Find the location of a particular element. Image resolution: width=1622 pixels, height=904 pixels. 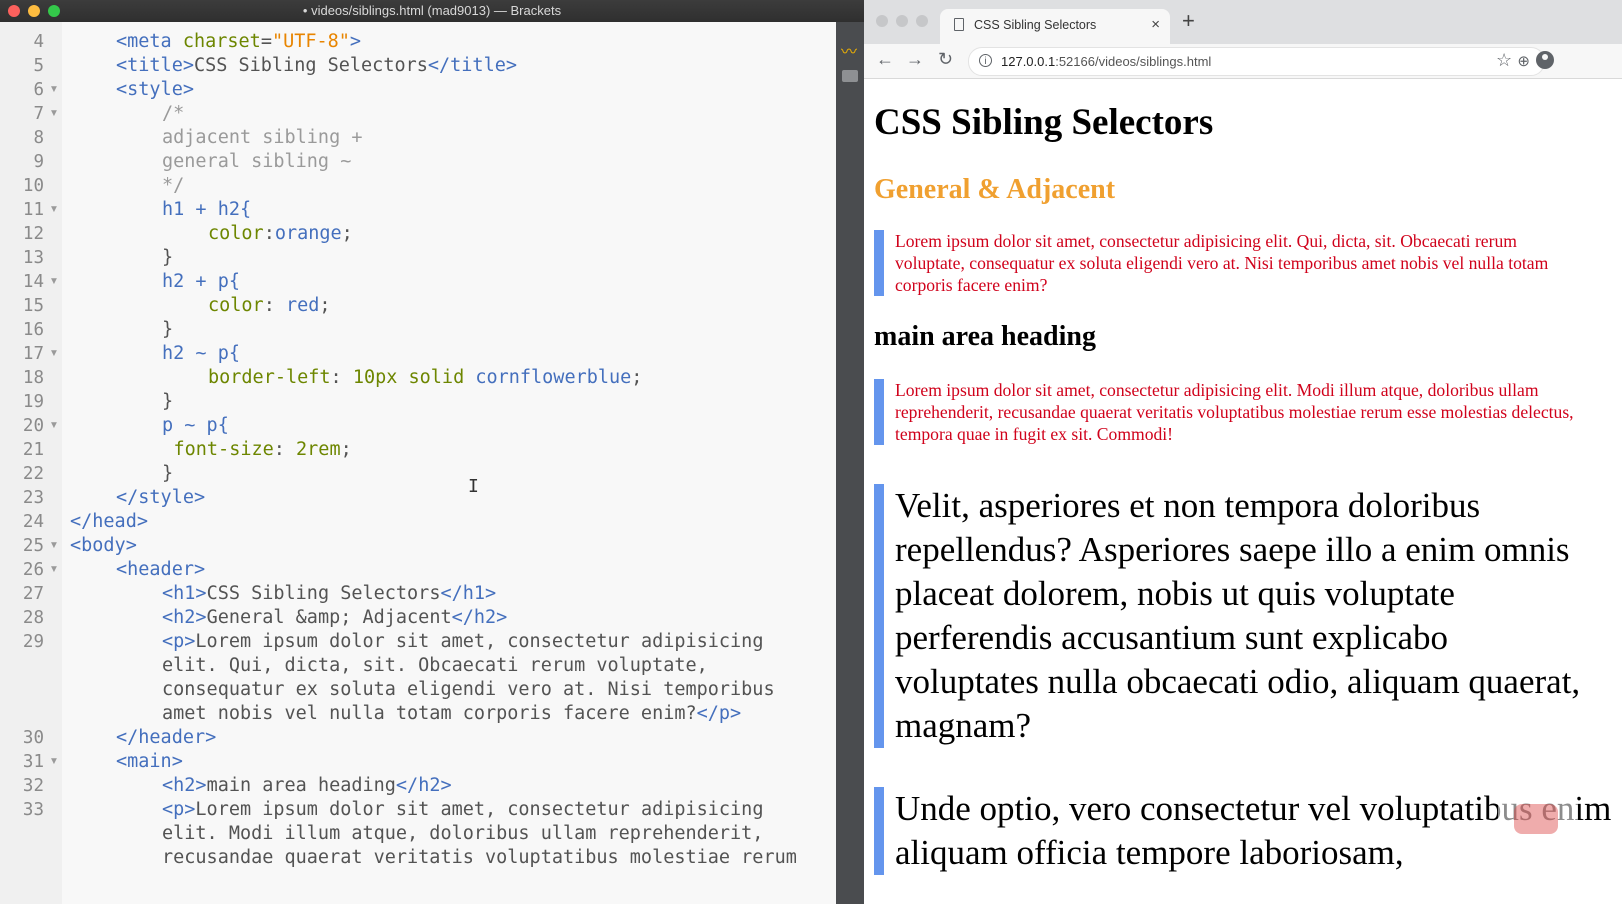

code-token: = is located at coordinates (266, 41).